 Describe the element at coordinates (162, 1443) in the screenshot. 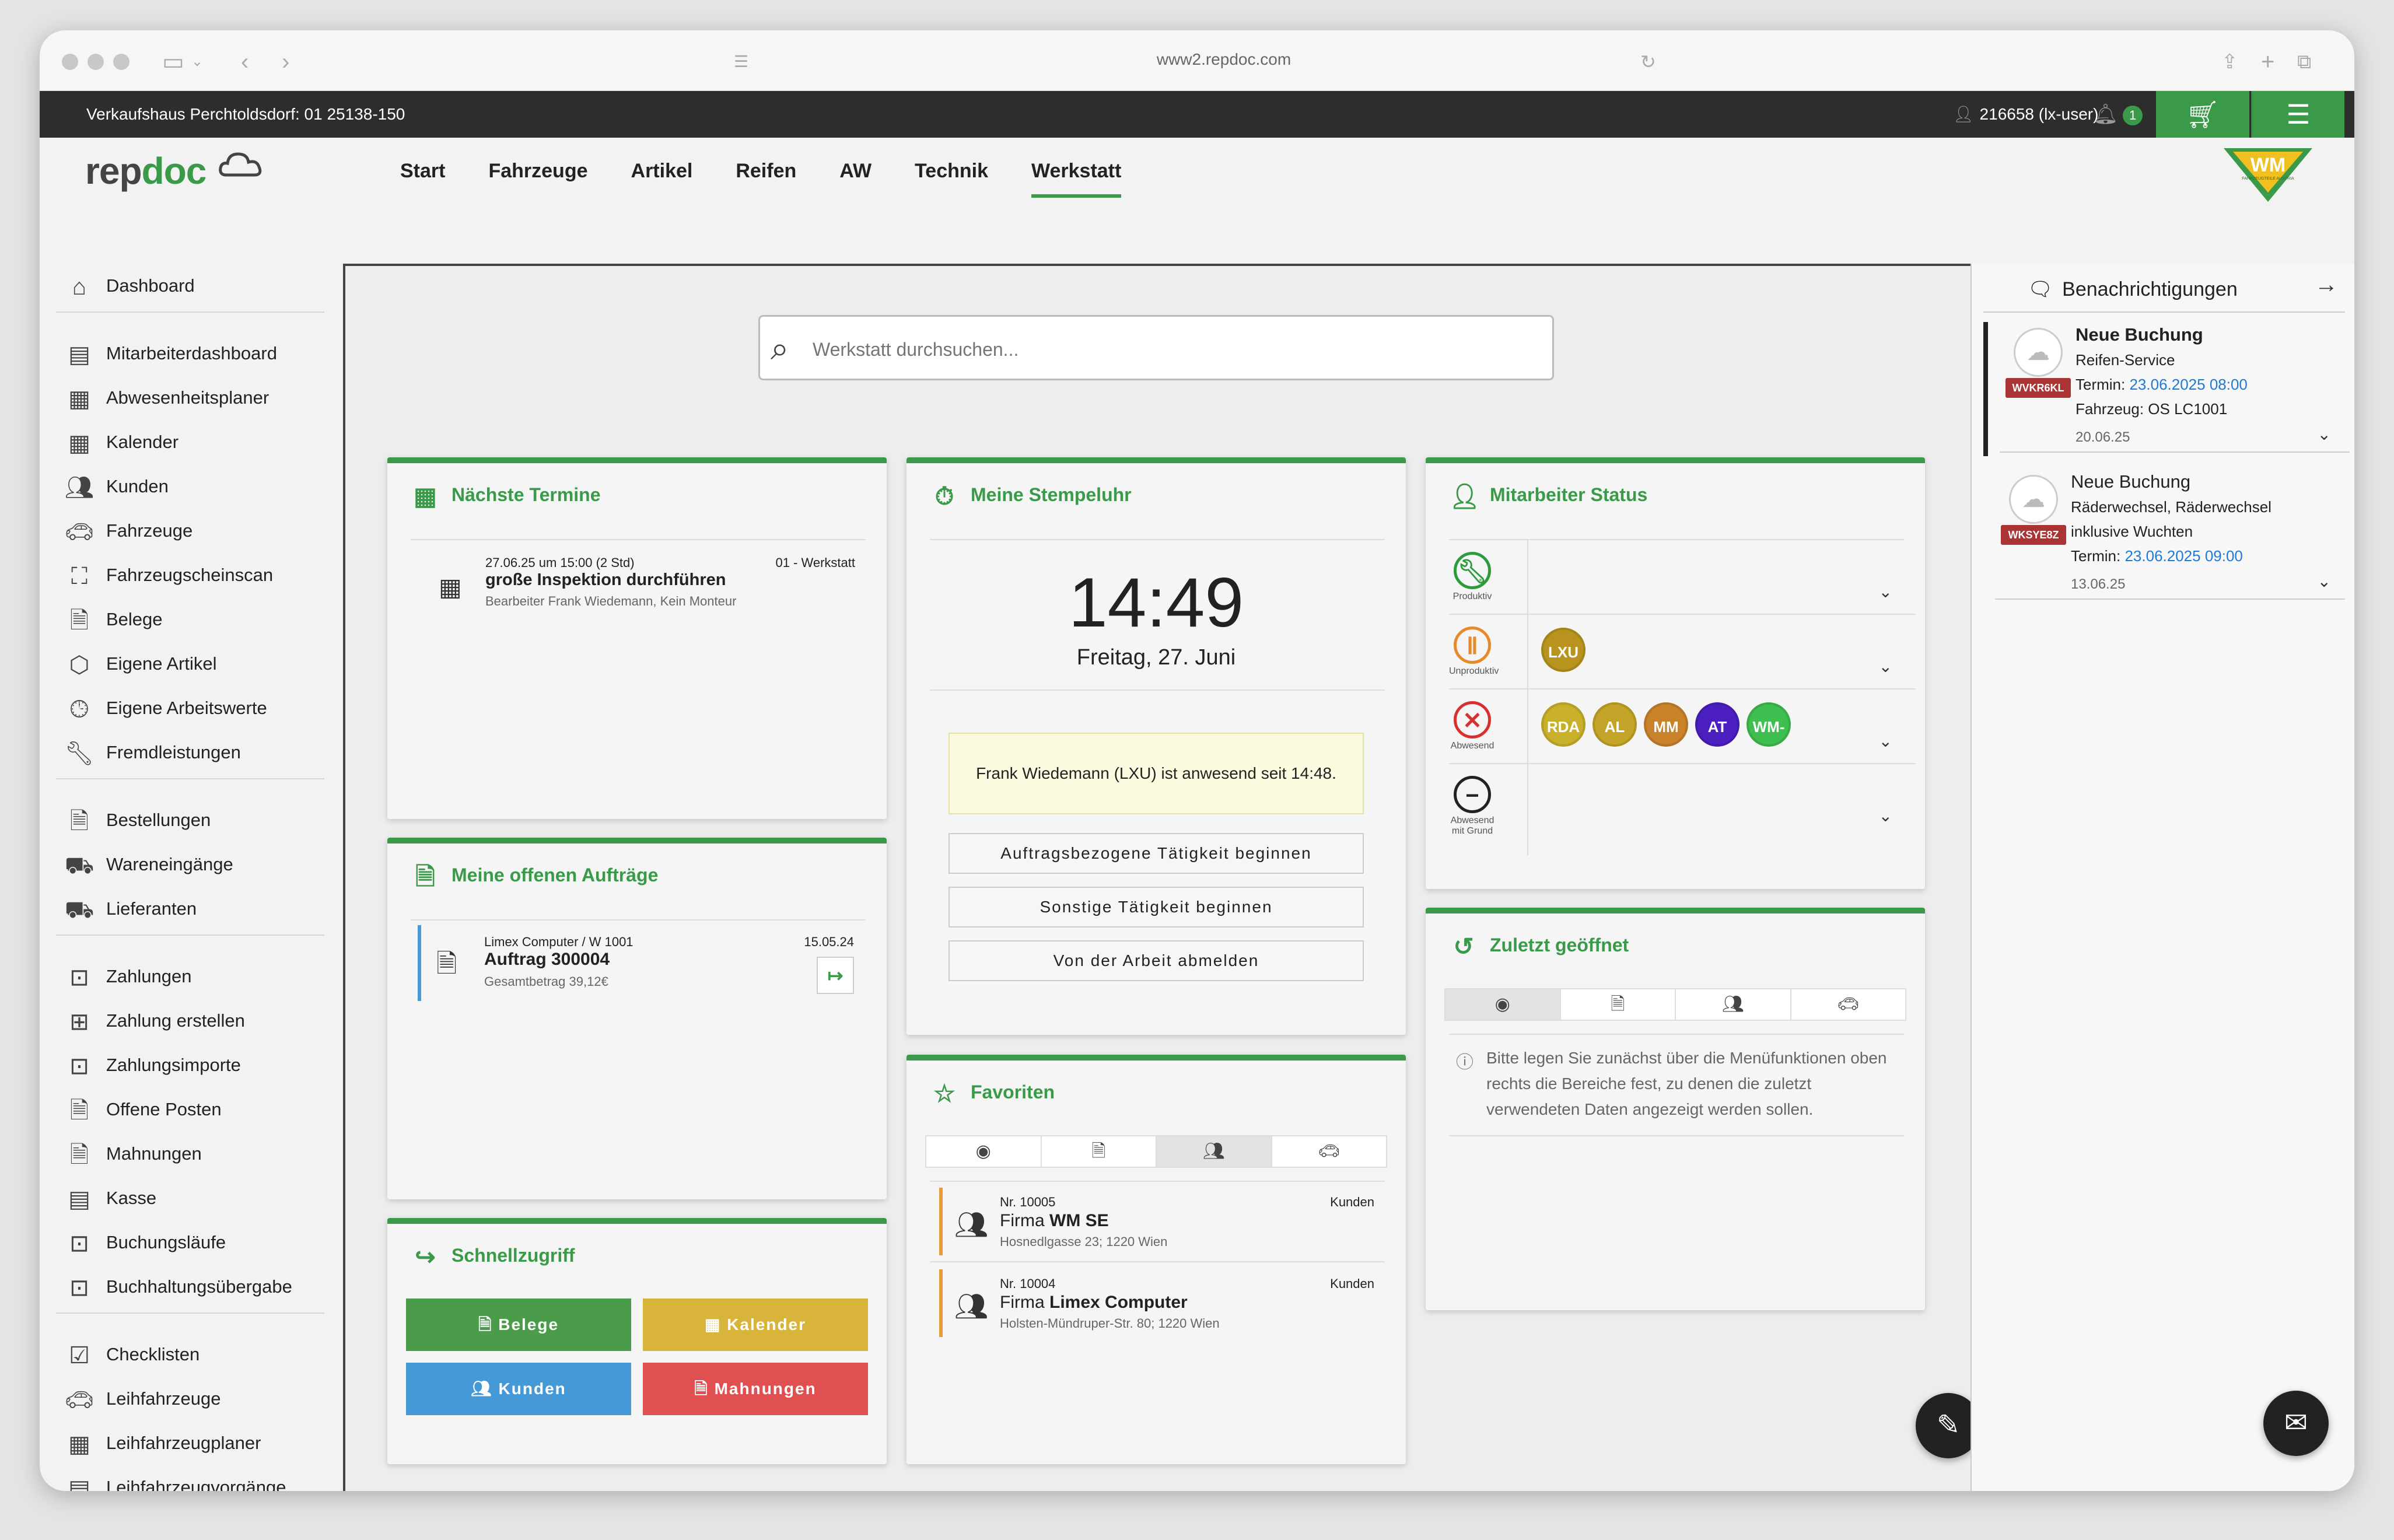

I see `sidebar-item-leihfahrzeugplaner: ▦ Leihfahrzeugplaner` at that location.